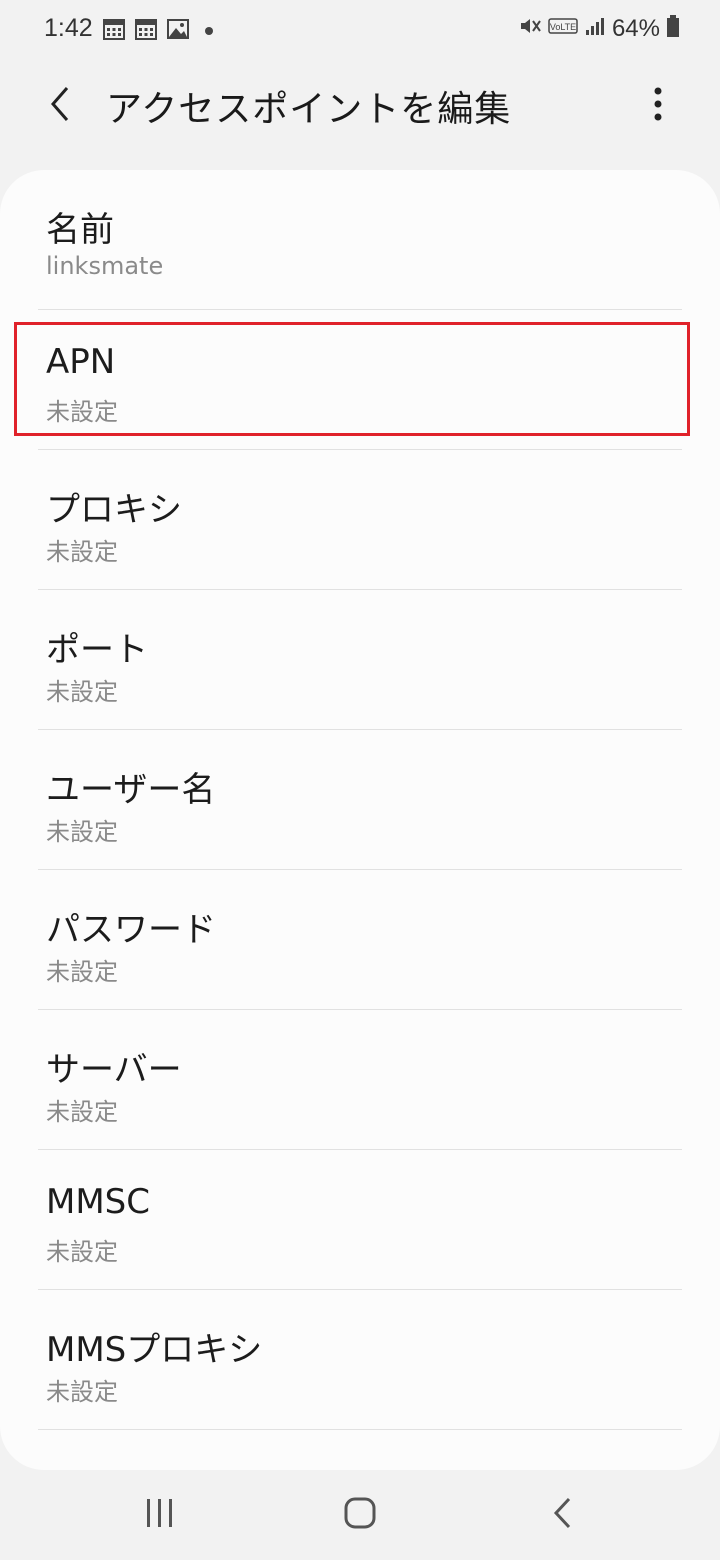 The height and width of the screenshot is (1560, 720). I want to click on dot-icon, so click(209, 32).